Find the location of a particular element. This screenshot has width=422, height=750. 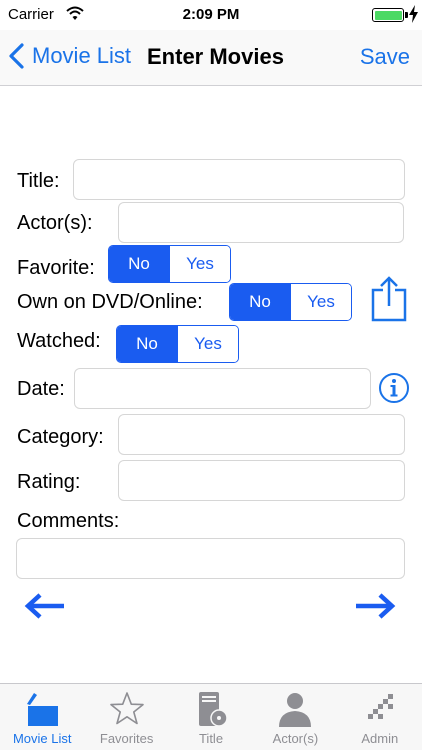

tab-actors: Actor(s) is located at coordinates (295, 717).